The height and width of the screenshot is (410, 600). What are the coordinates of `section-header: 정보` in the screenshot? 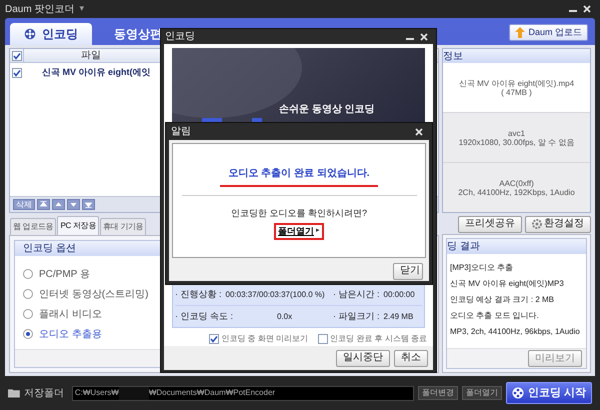 It's located at (516, 56).